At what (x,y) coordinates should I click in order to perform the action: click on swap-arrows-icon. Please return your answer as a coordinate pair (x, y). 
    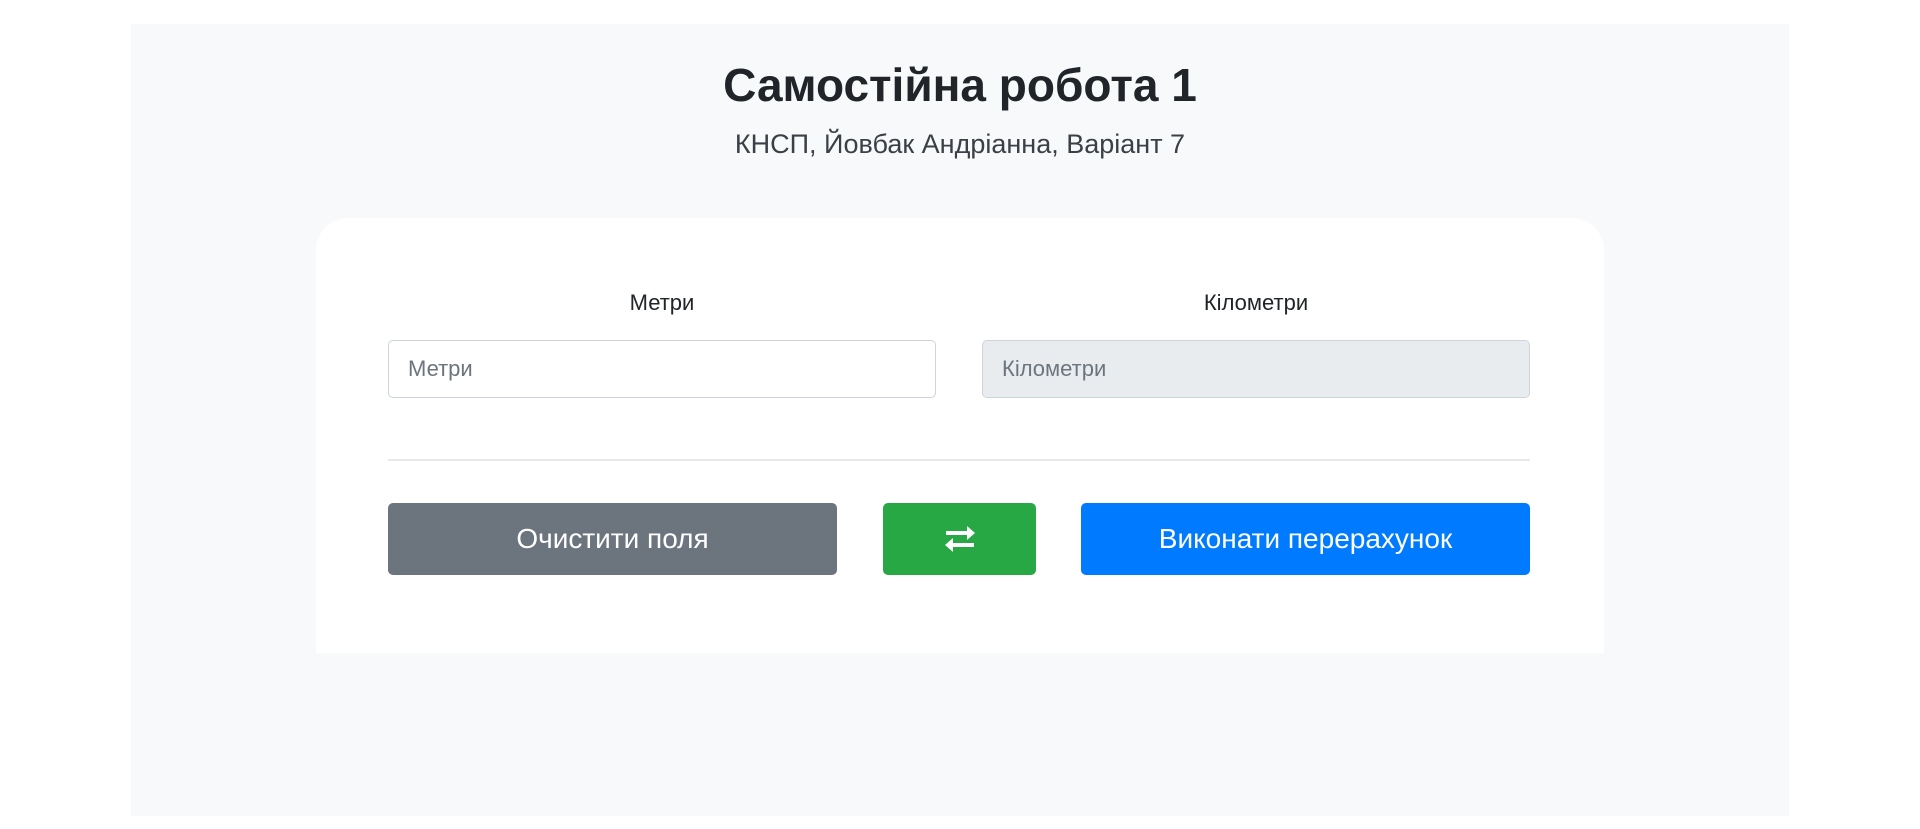
    Looking at the image, I should click on (960, 539).